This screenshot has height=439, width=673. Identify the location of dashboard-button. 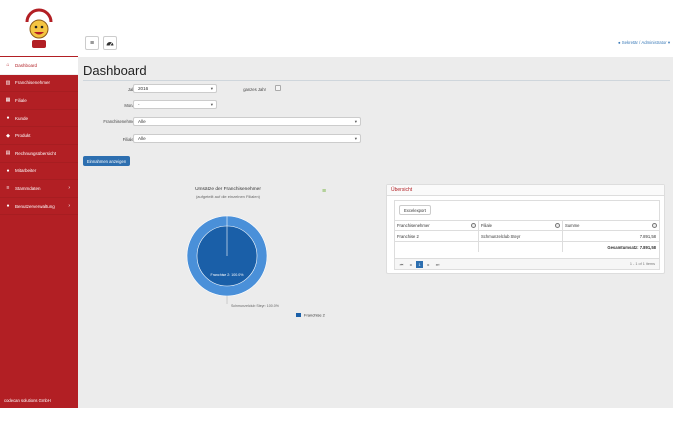
(110, 43).